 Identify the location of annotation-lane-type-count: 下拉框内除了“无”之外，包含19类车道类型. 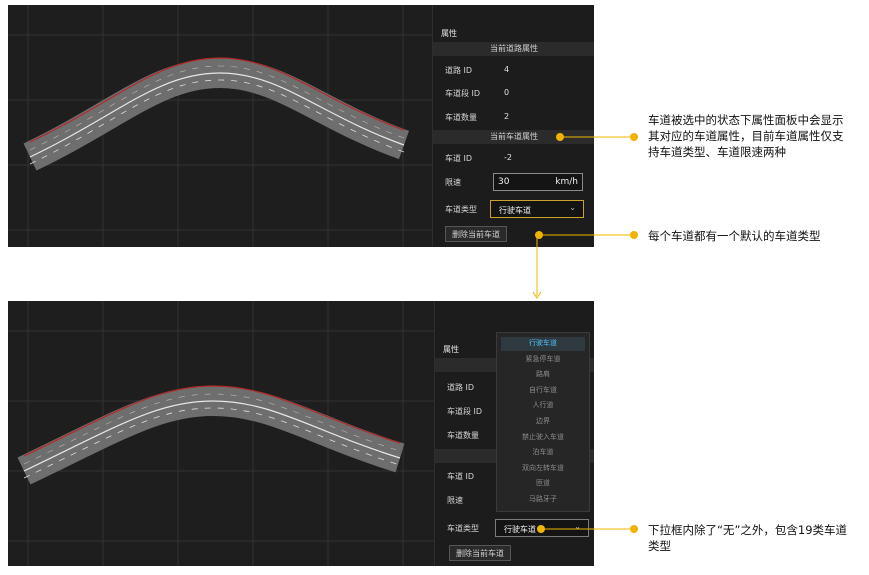
(748, 538).